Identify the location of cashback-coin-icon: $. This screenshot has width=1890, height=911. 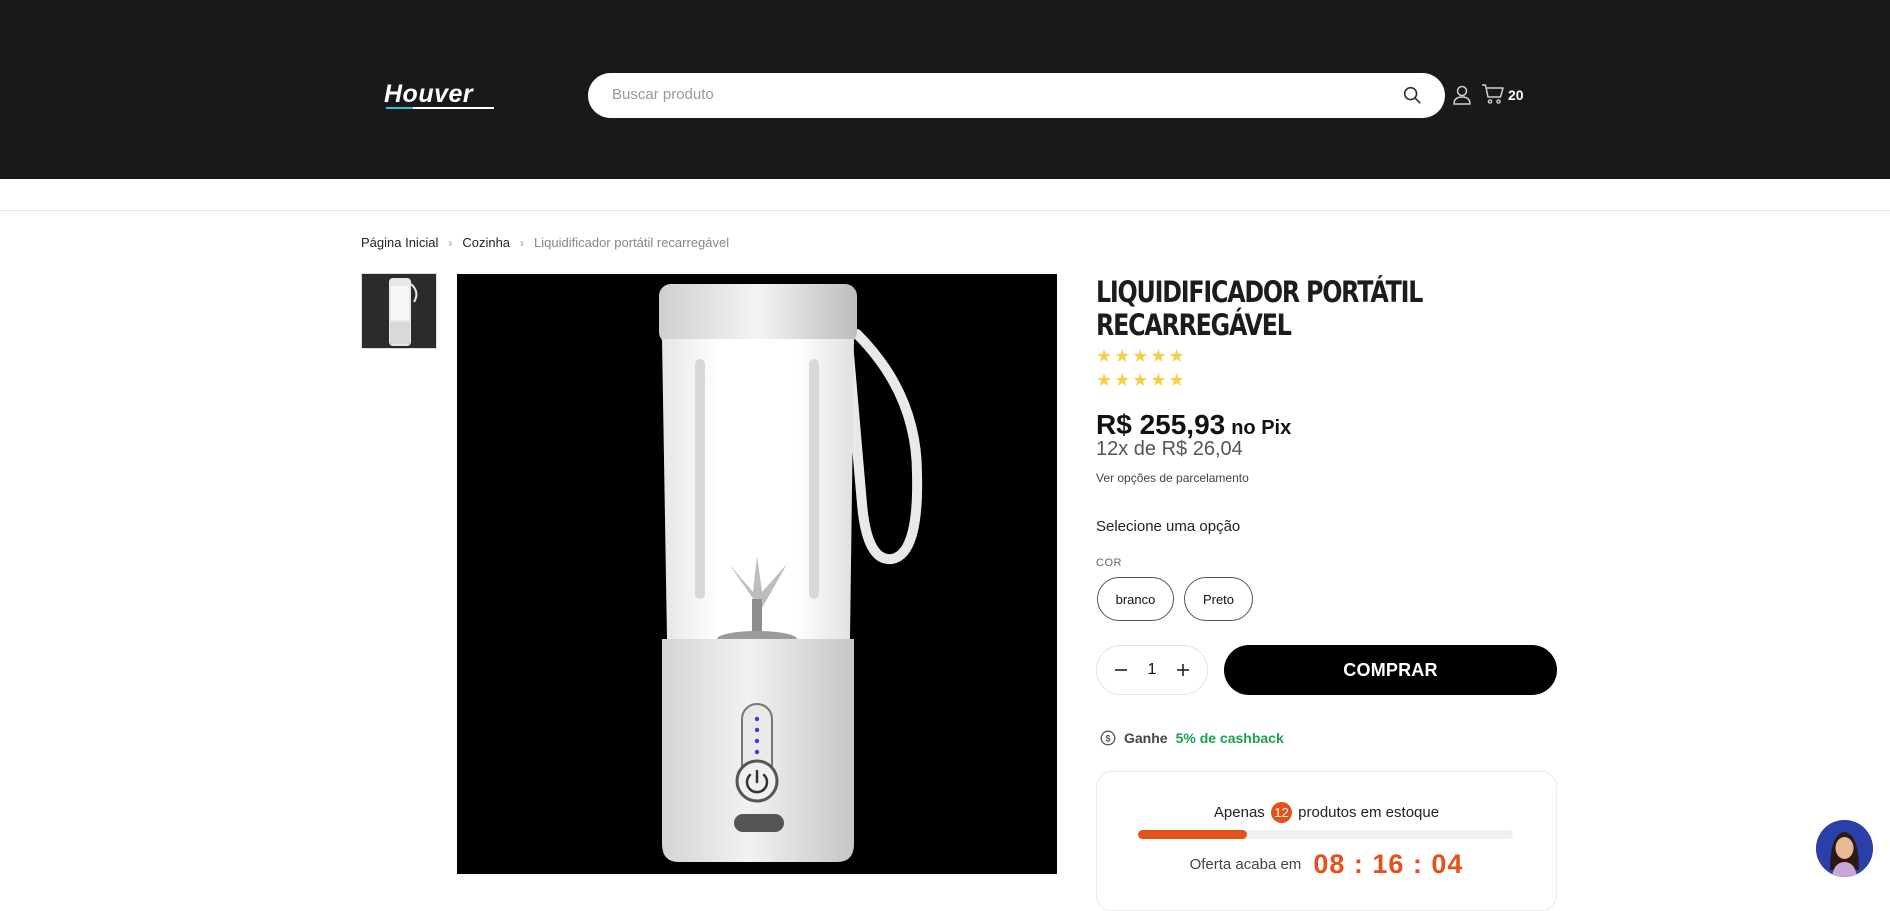
(1108, 738).